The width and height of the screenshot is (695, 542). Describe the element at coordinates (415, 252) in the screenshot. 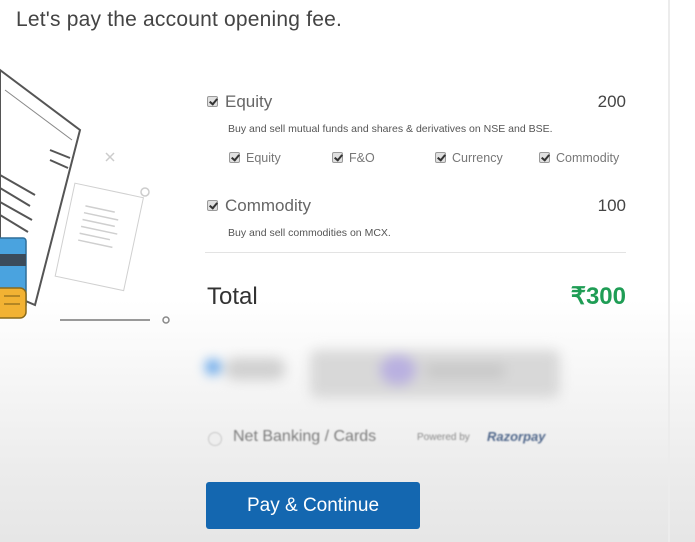

I see `total-divider` at that location.